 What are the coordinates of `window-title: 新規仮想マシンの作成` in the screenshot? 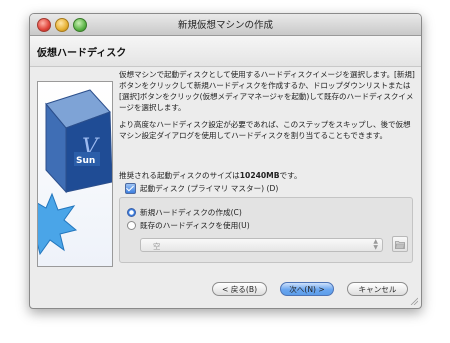 It's located at (225, 25).